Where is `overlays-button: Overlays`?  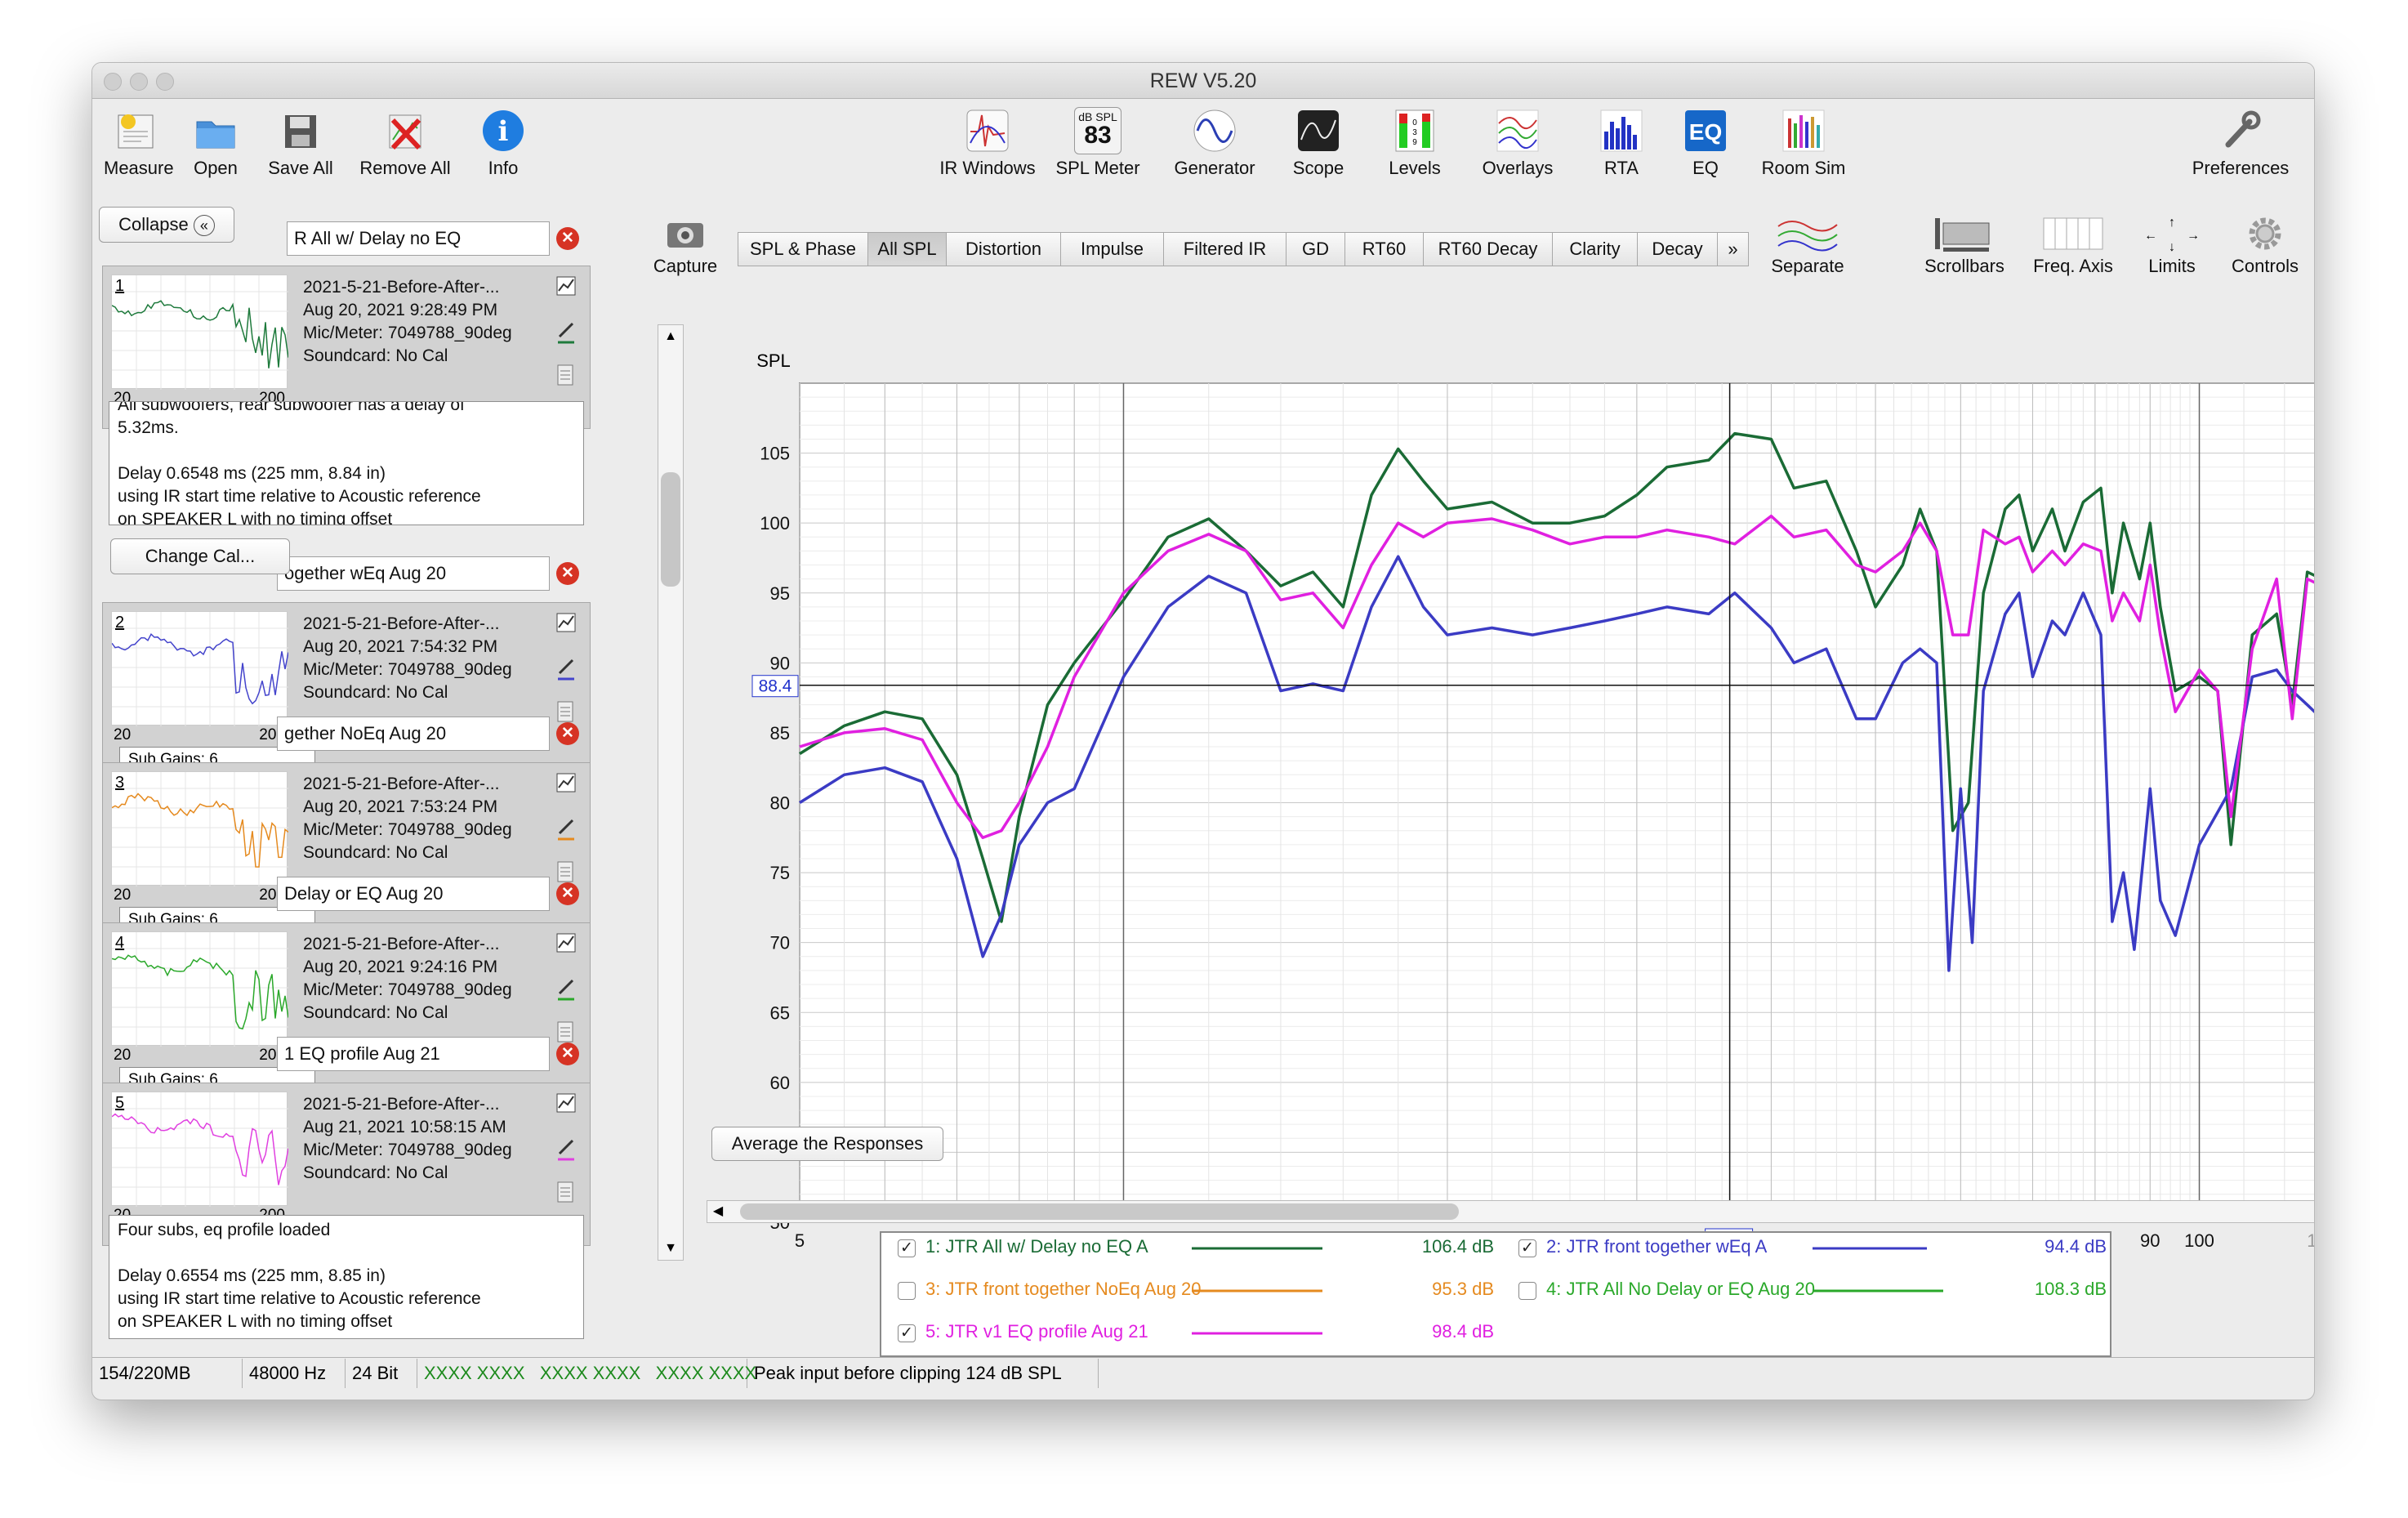
overlays-button: Overlays is located at coordinates (1518, 143).